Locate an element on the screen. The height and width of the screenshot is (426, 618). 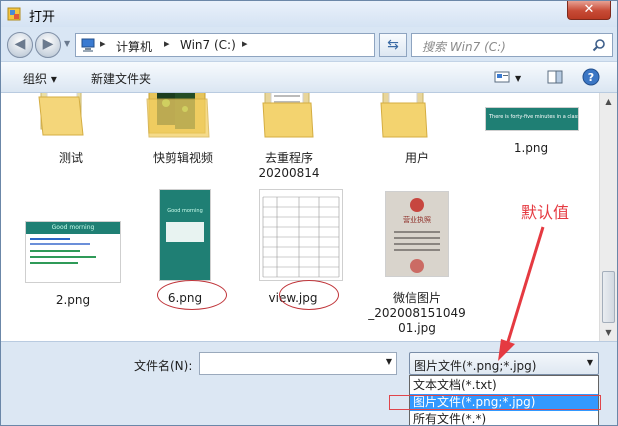
file-item-test: 测试 is located at coordinates (71, 142).